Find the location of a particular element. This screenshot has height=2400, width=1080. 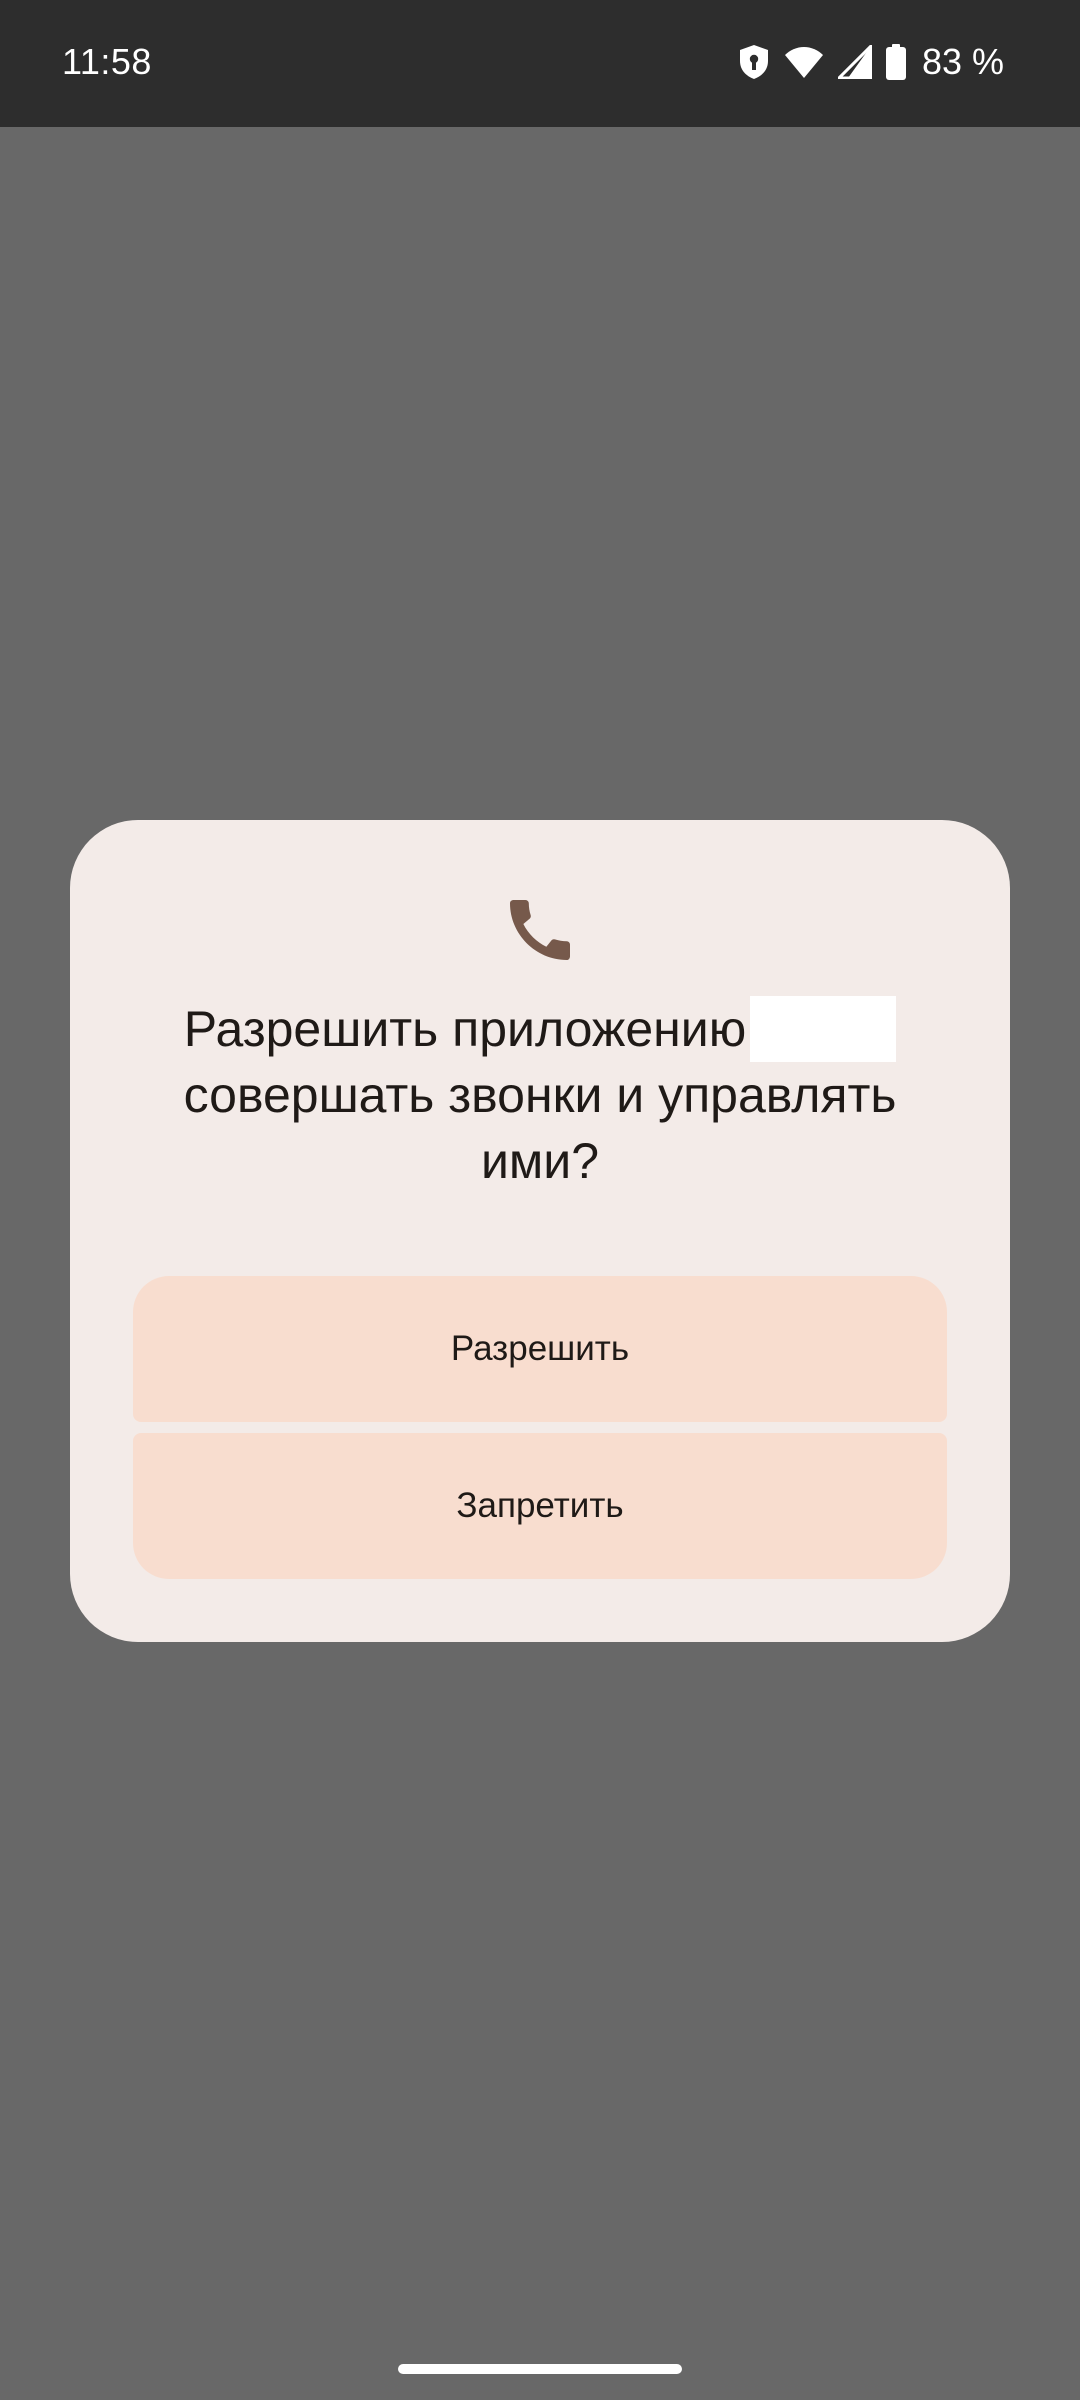

deny-button: Запретить is located at coordinates (540, 1506).